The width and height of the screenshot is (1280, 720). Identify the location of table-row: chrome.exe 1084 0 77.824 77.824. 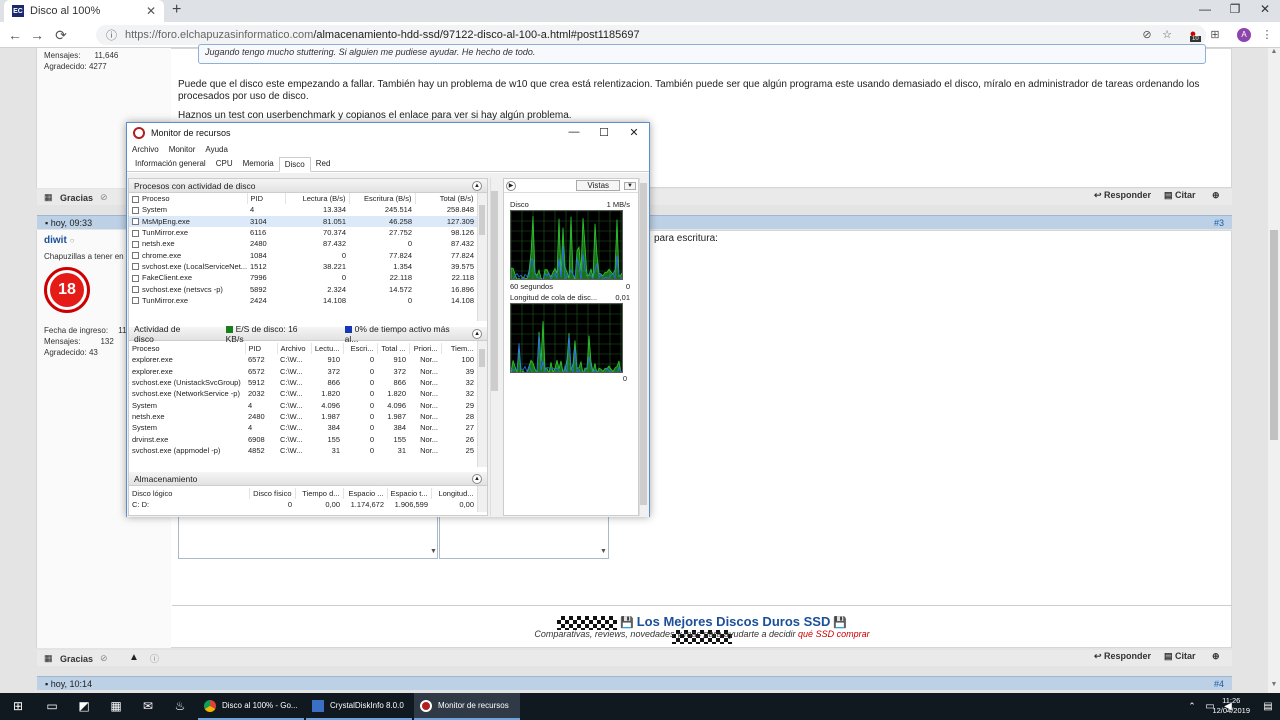
(303, 254).